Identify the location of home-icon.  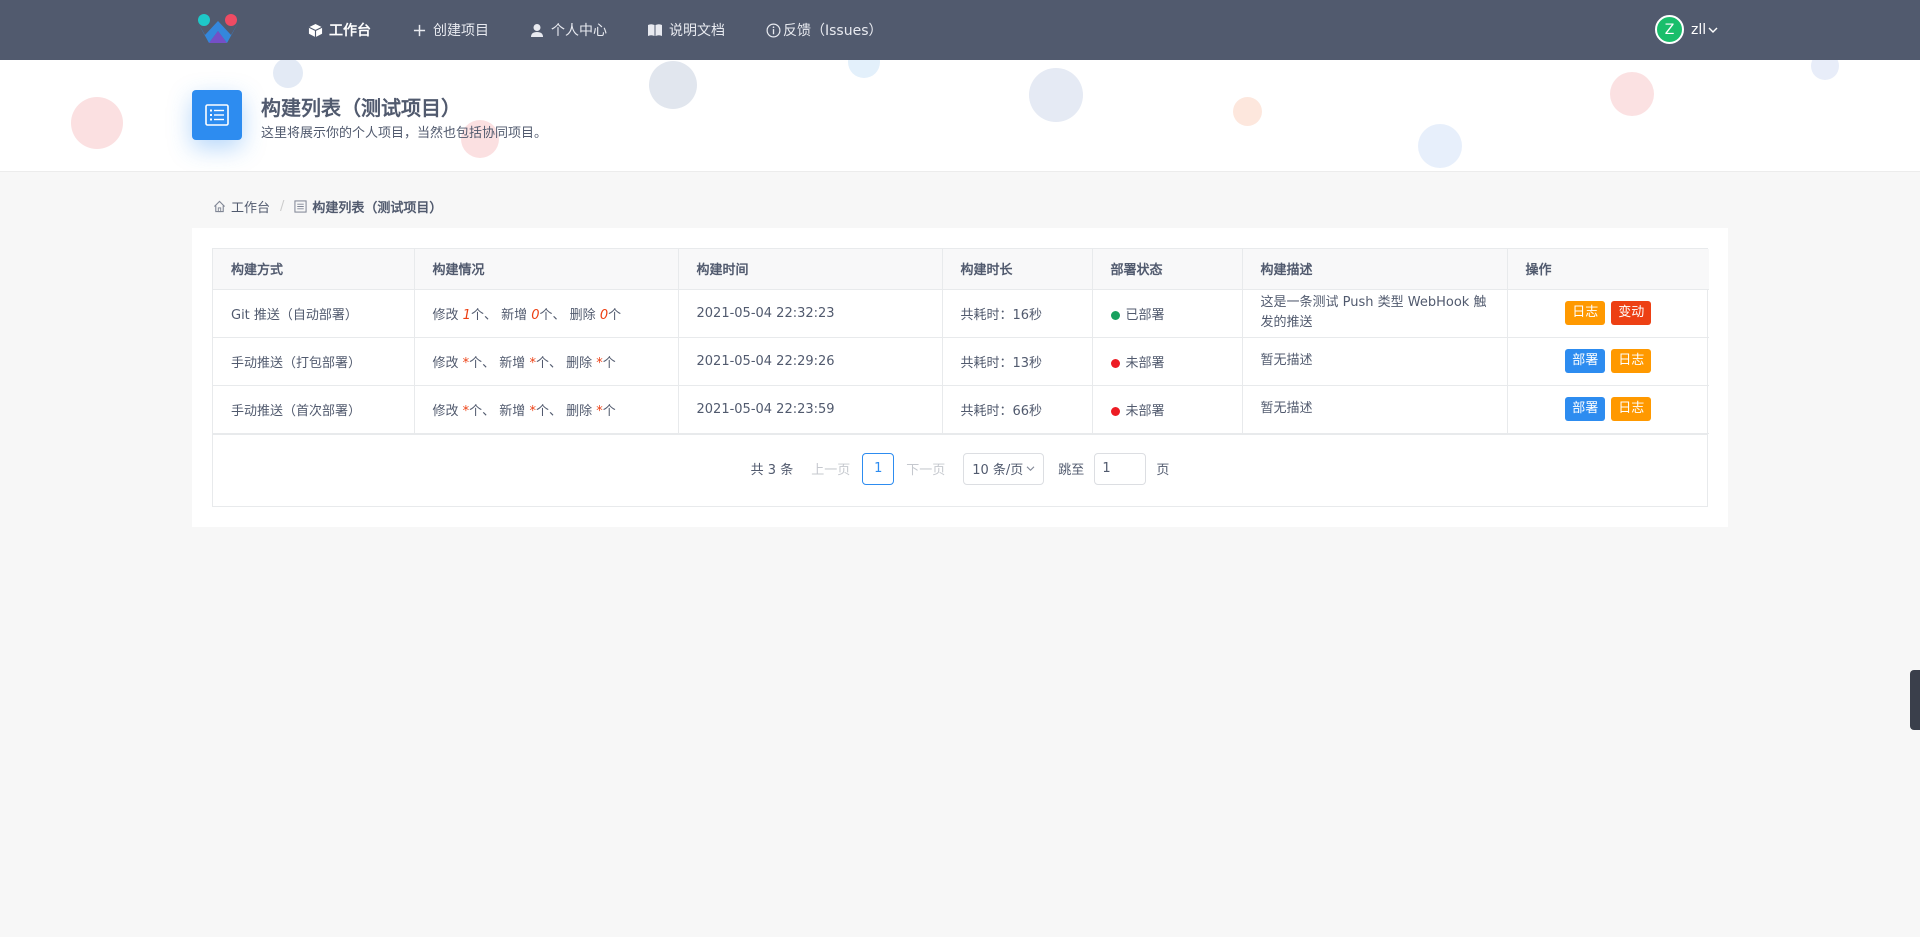
(219, 206).